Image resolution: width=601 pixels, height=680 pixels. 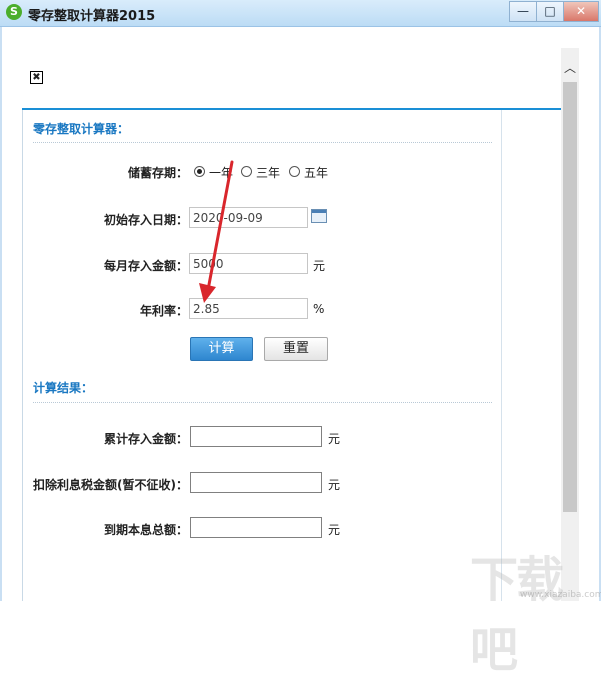 I want to click on monthly-amount-unit: 元, so click(x=319, y=266).